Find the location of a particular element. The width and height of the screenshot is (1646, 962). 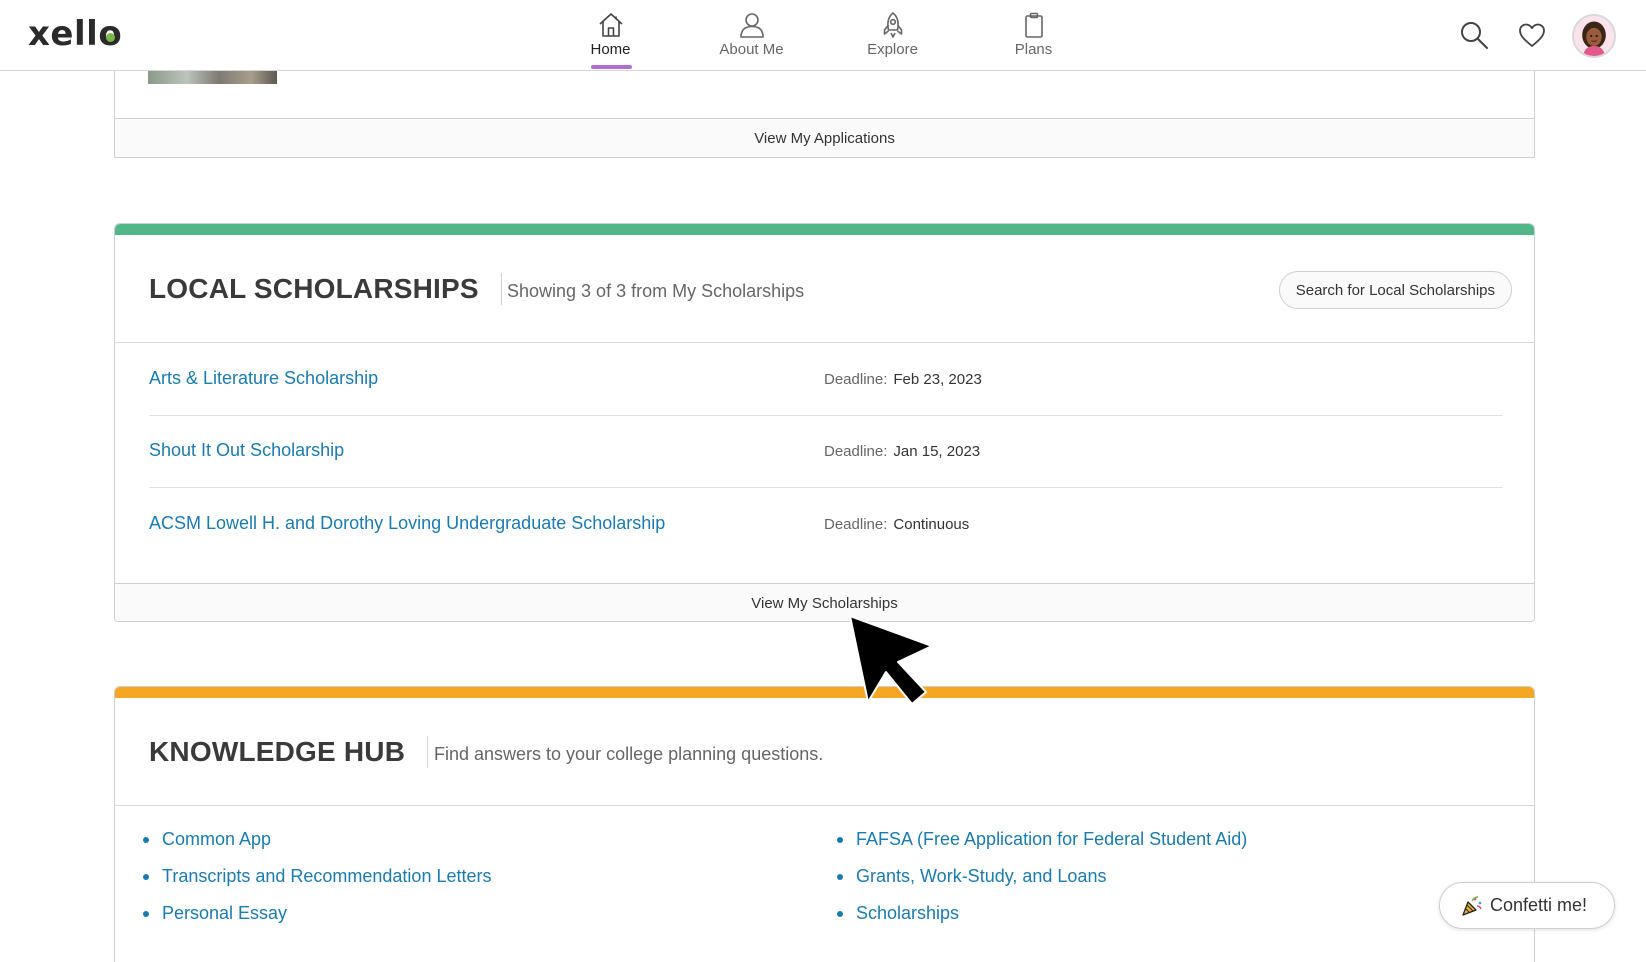

user-avatar is located at coordinates (1594, 36).